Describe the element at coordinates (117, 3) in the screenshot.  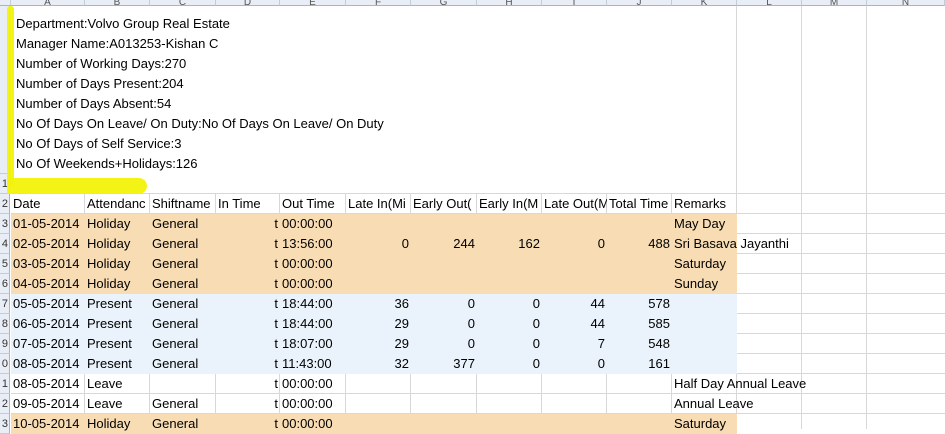
I see `column-header-b: B` at that location.